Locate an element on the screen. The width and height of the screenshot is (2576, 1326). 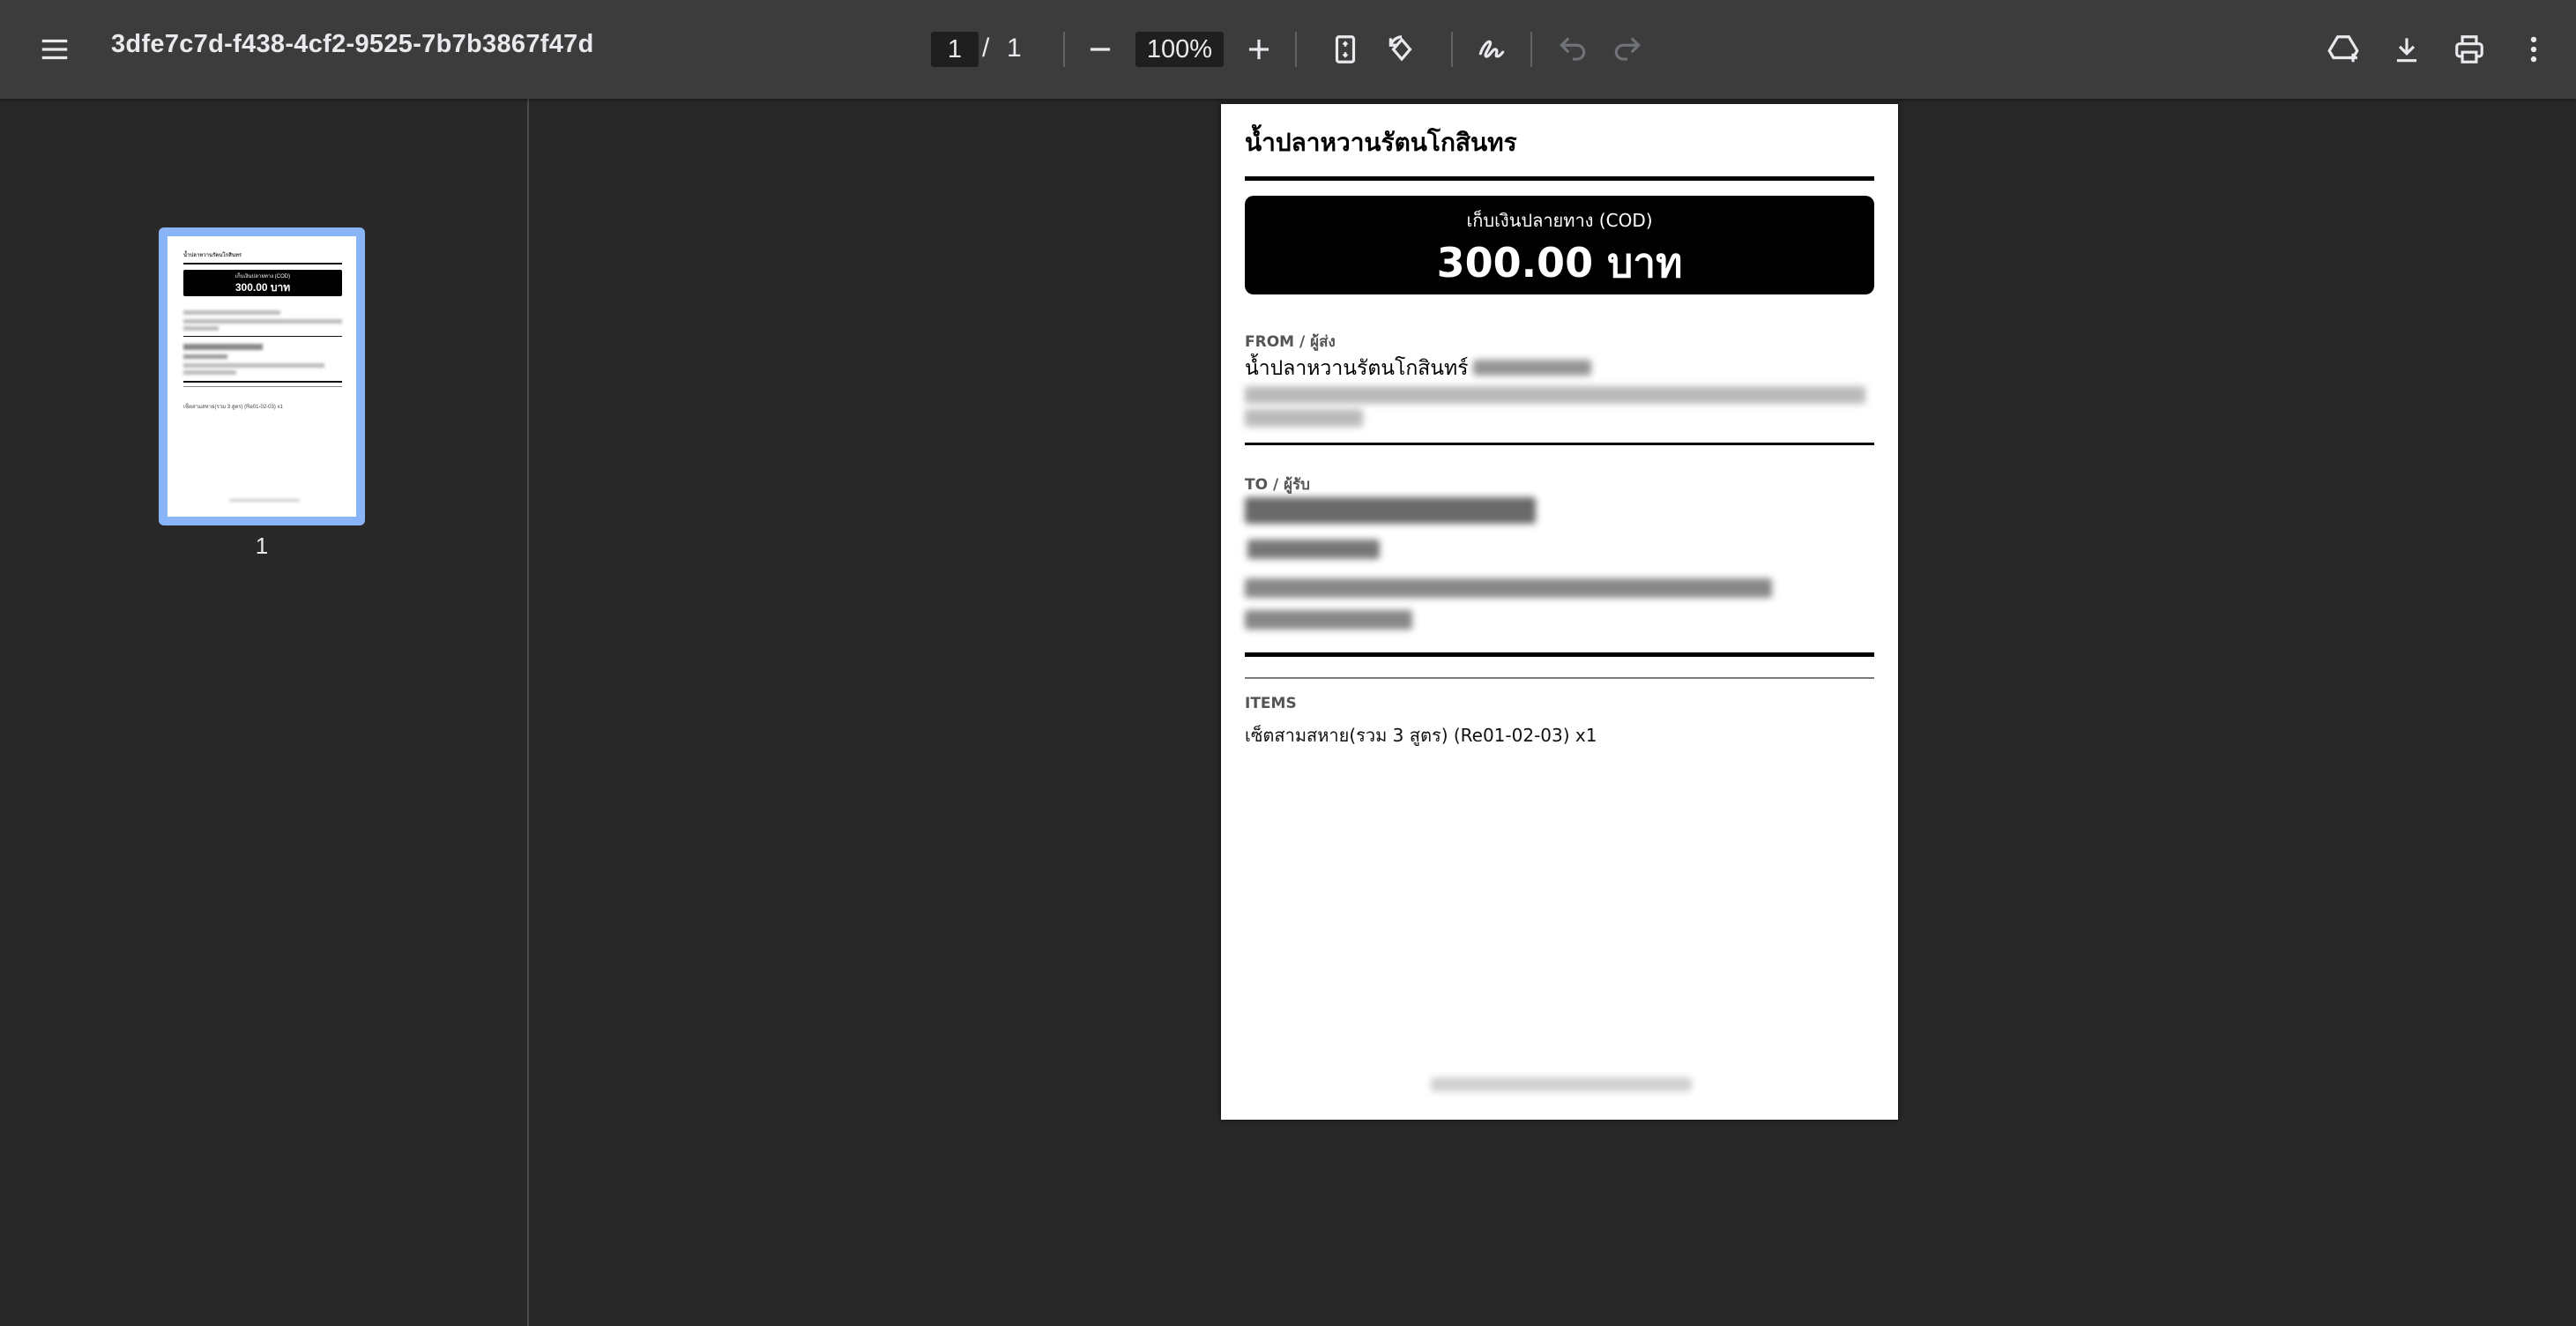
zoom-input: 100% is located at coordinates (1180, 49).